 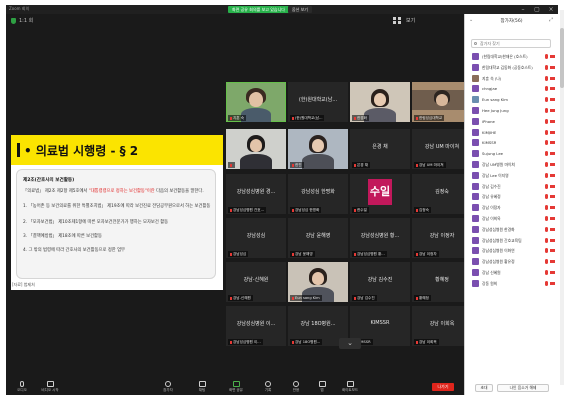 I want to click on participant-row: 강남 이정자, so click(x=511, y=207).